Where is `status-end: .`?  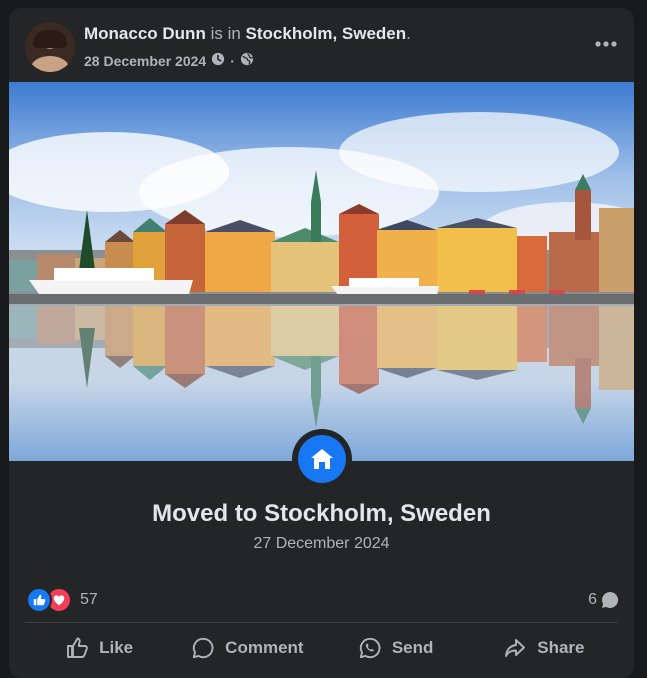
status-end: . is located at coordinates (408, 33).